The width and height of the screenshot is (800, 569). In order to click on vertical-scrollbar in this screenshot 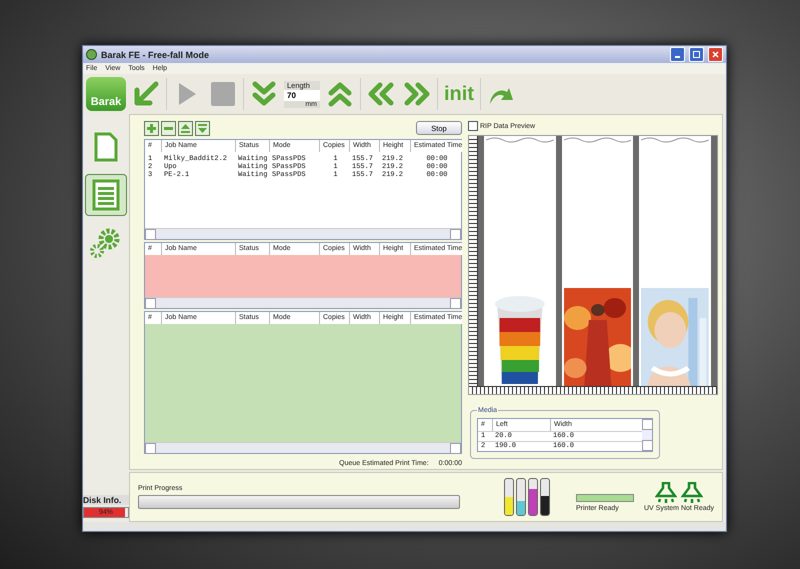, I will do `click(647, 435)`.